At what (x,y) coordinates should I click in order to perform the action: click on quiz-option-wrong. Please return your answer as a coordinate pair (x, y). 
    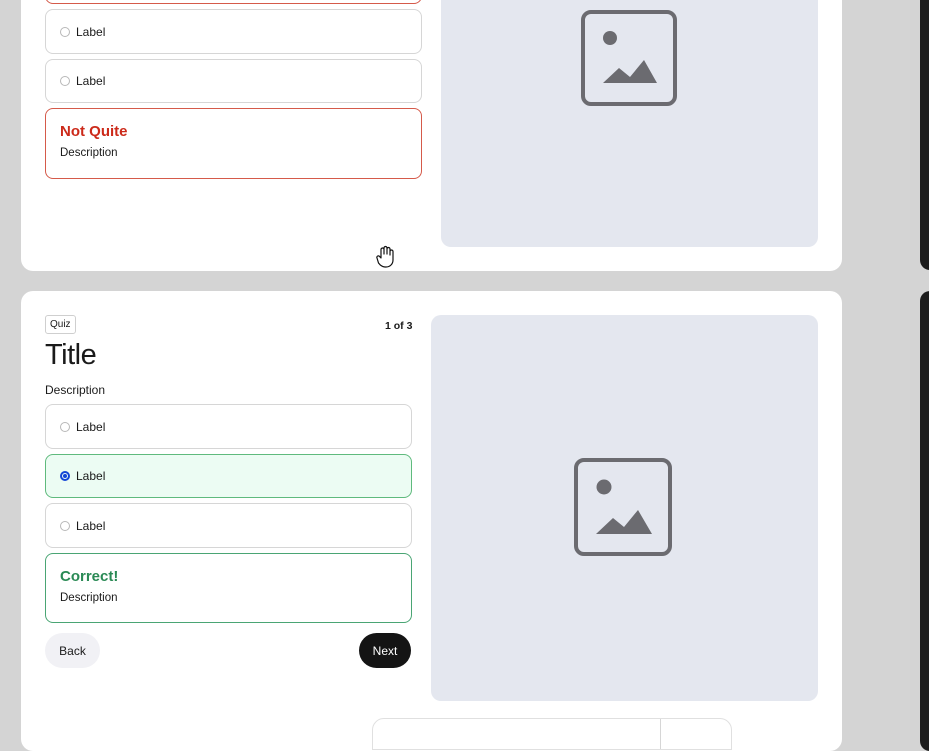
    Looking at the image, I should click on (233, 2).